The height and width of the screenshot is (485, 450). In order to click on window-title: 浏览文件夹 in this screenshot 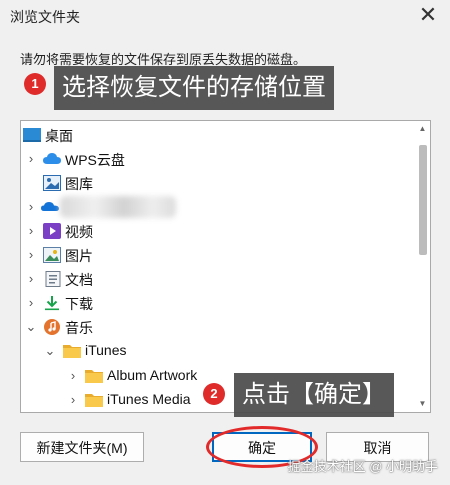, I will do `click(45, 17)`.